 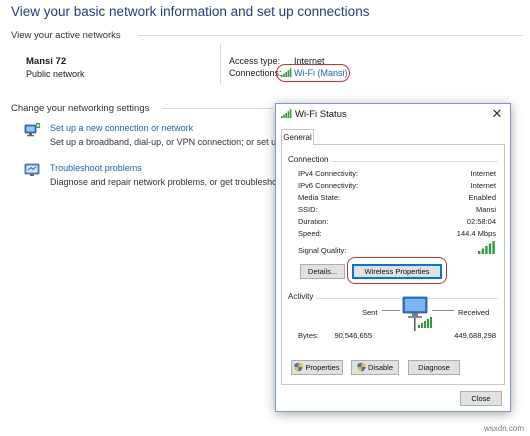 What do you see at coordinates (220, 64) in the screenshot?
I see `vertical-divider` at bounding box center [220, 64].